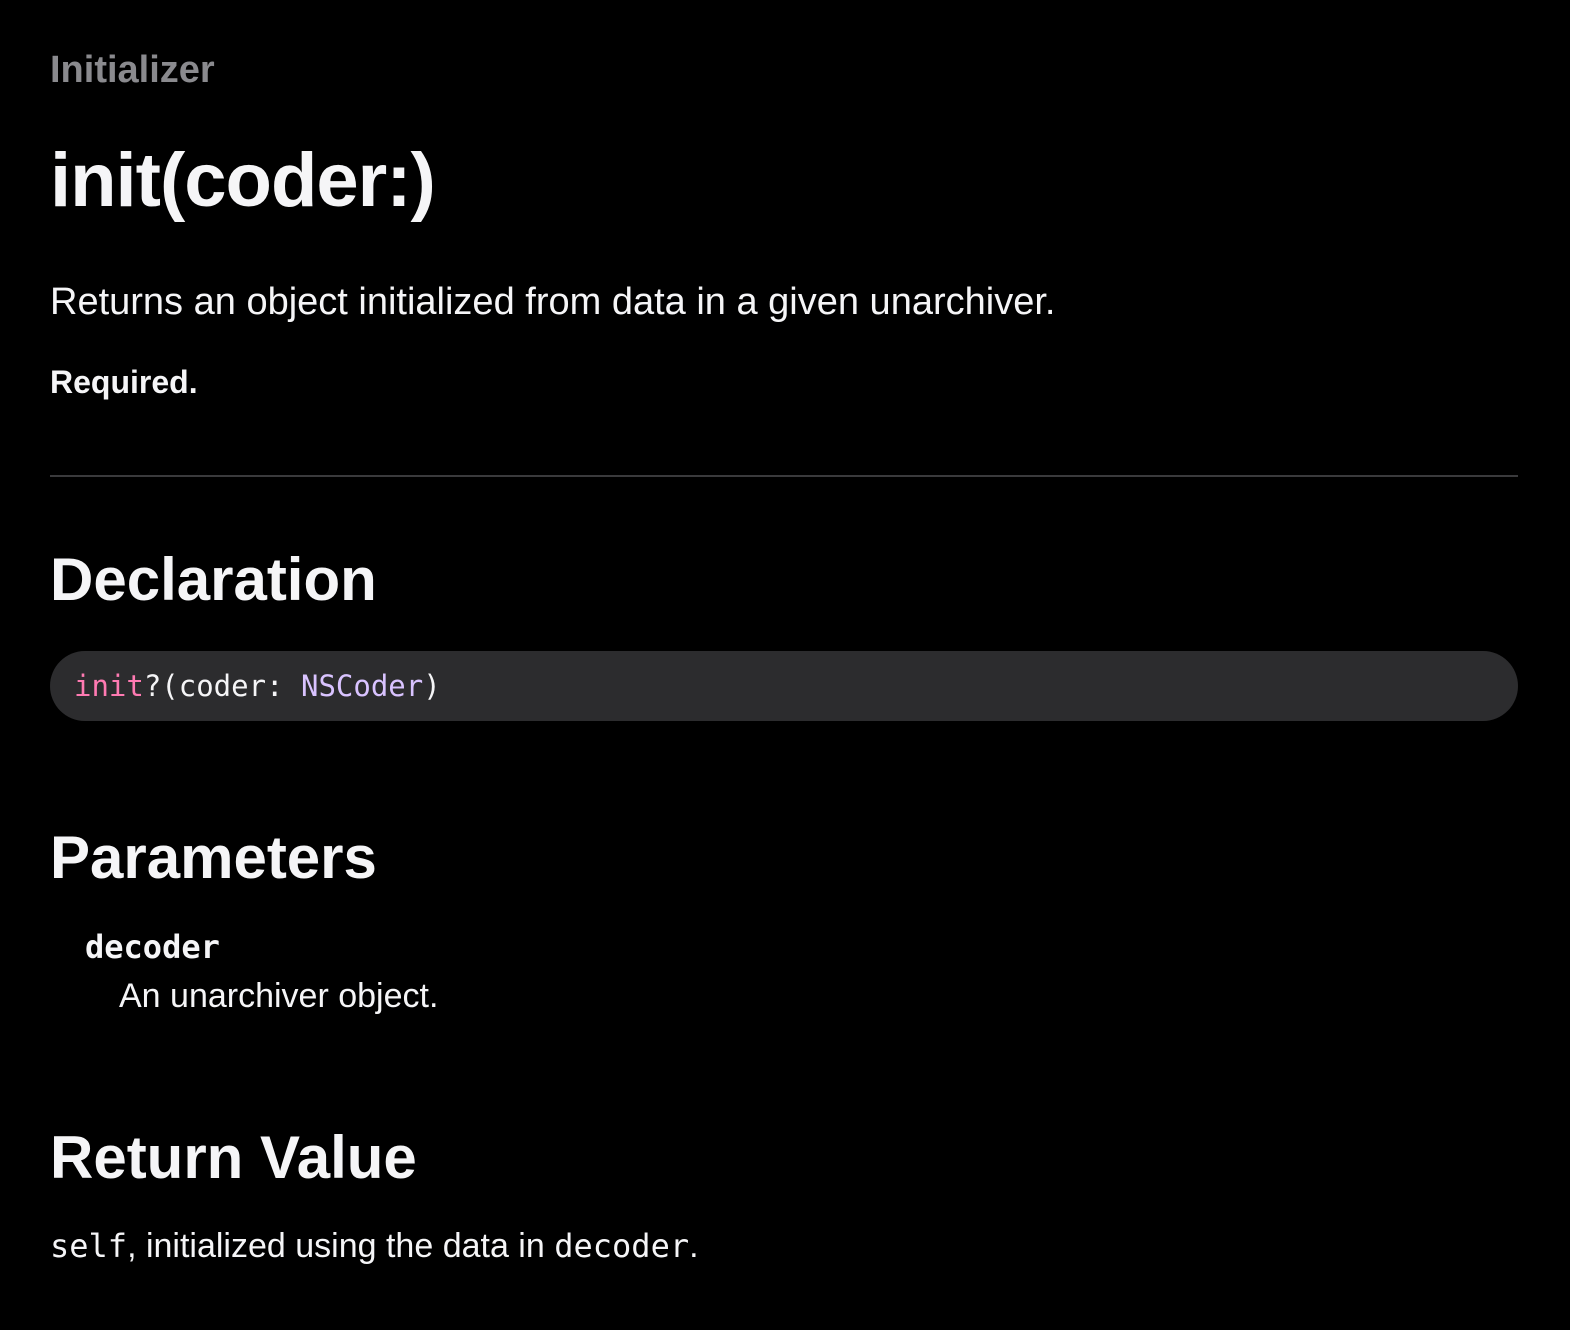  What do you see at coordinates (132, 70) in the screenshot?
I see `symbol-kind-eyebrow: Initializer` at bounding box center [132, 70].